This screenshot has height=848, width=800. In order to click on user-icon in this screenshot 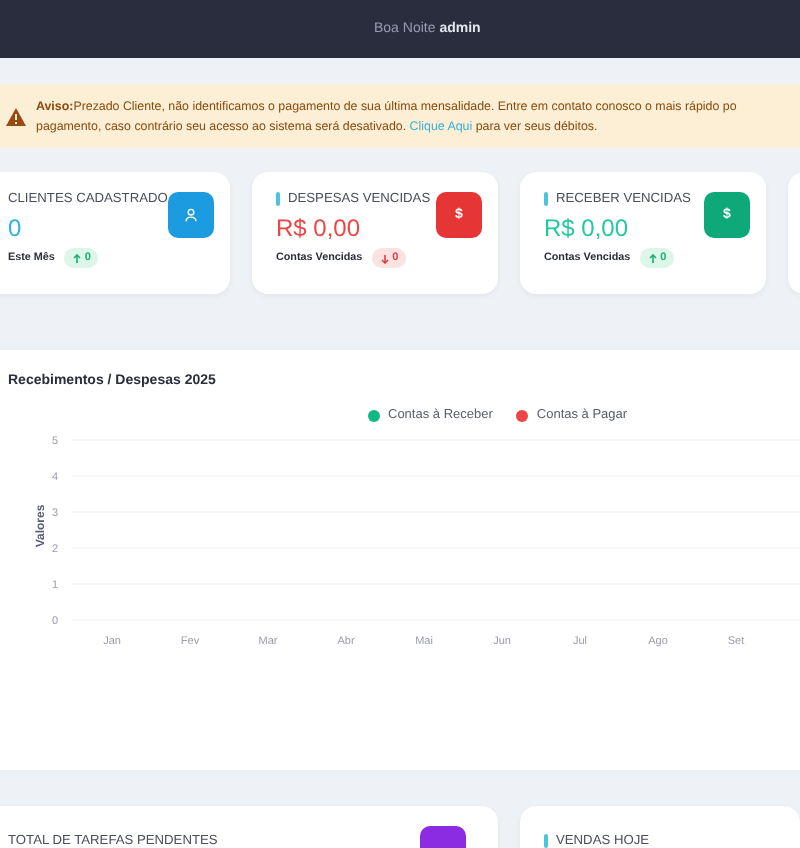, I will do `click(191, 215)`.